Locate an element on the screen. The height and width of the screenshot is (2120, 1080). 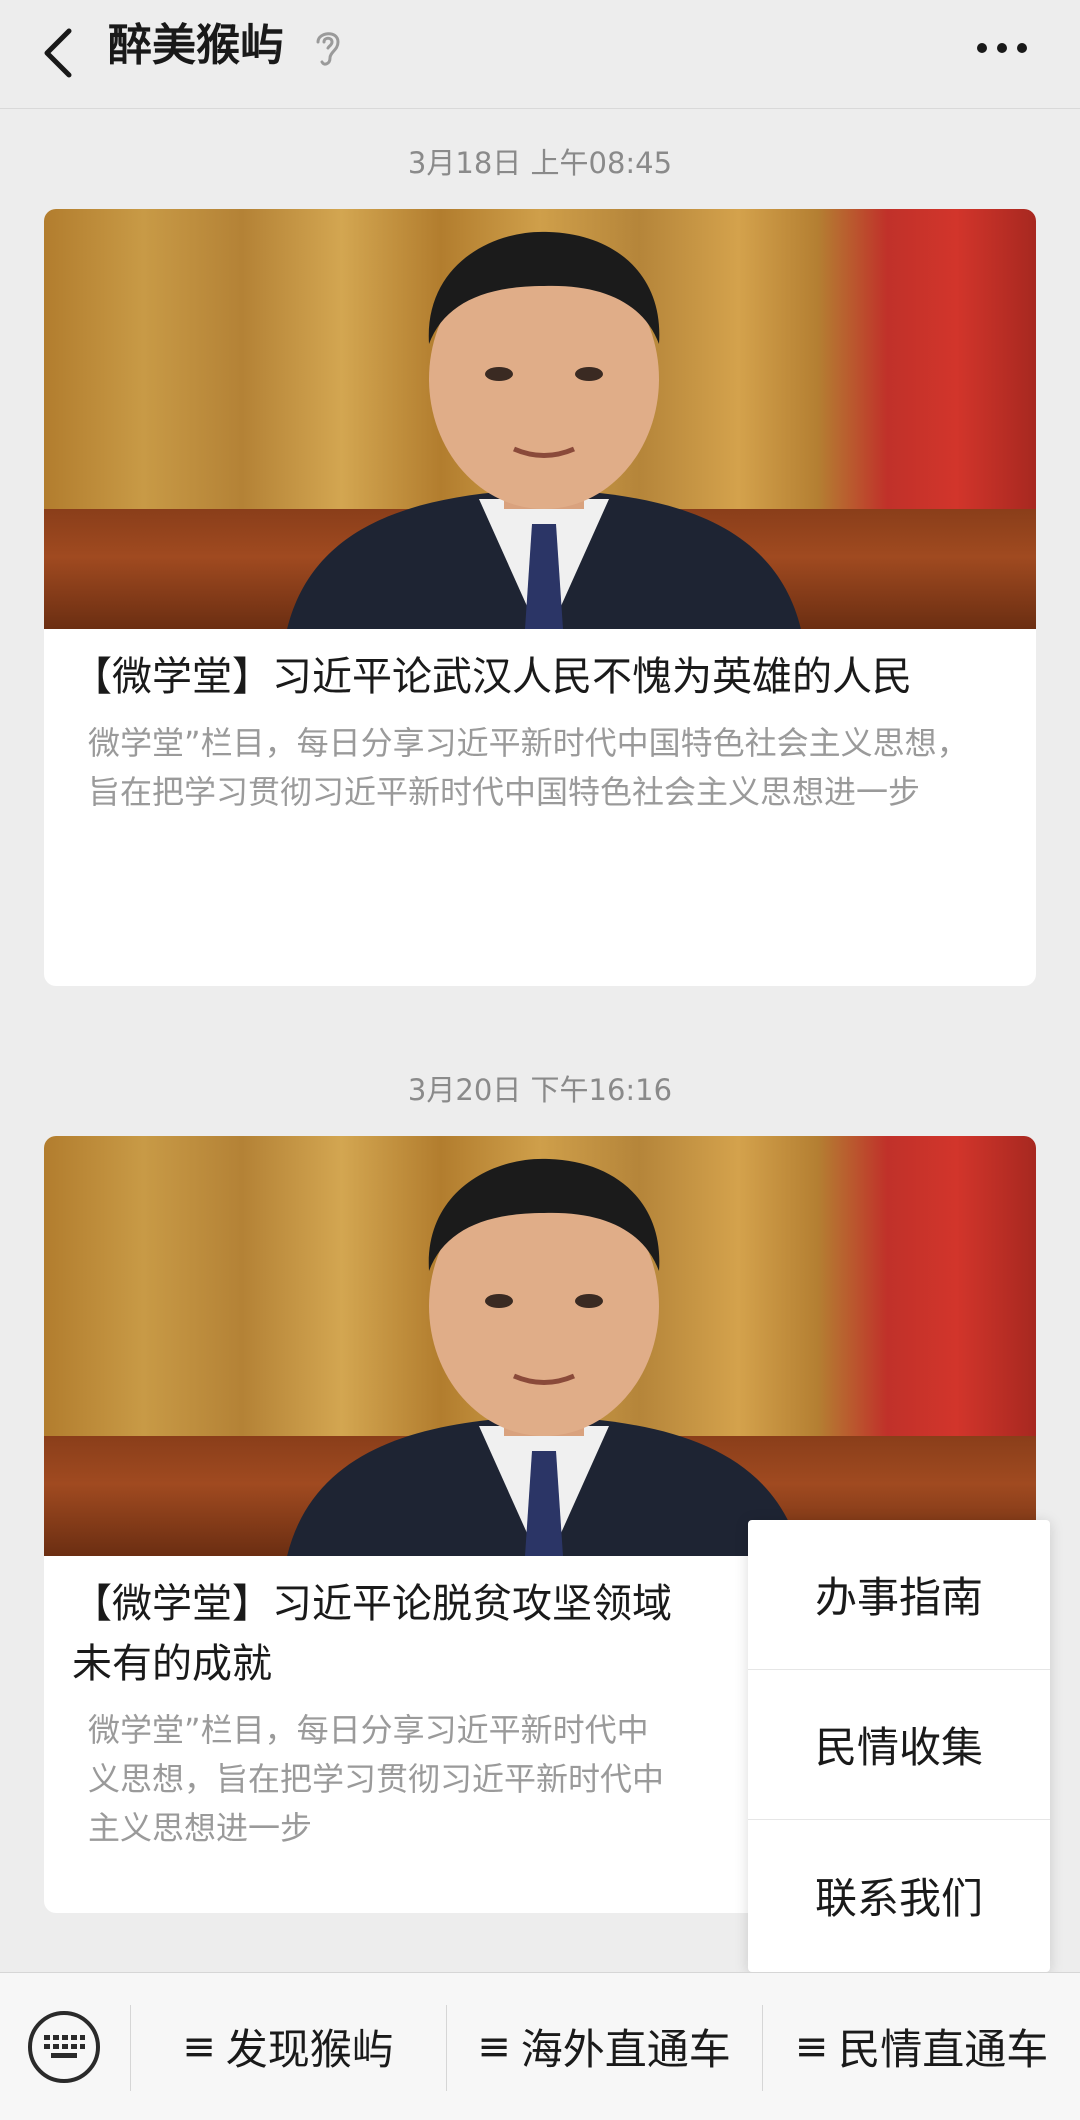
message-timestamp: 3月18日 上午08:45 is located at coordinates (540, 163).